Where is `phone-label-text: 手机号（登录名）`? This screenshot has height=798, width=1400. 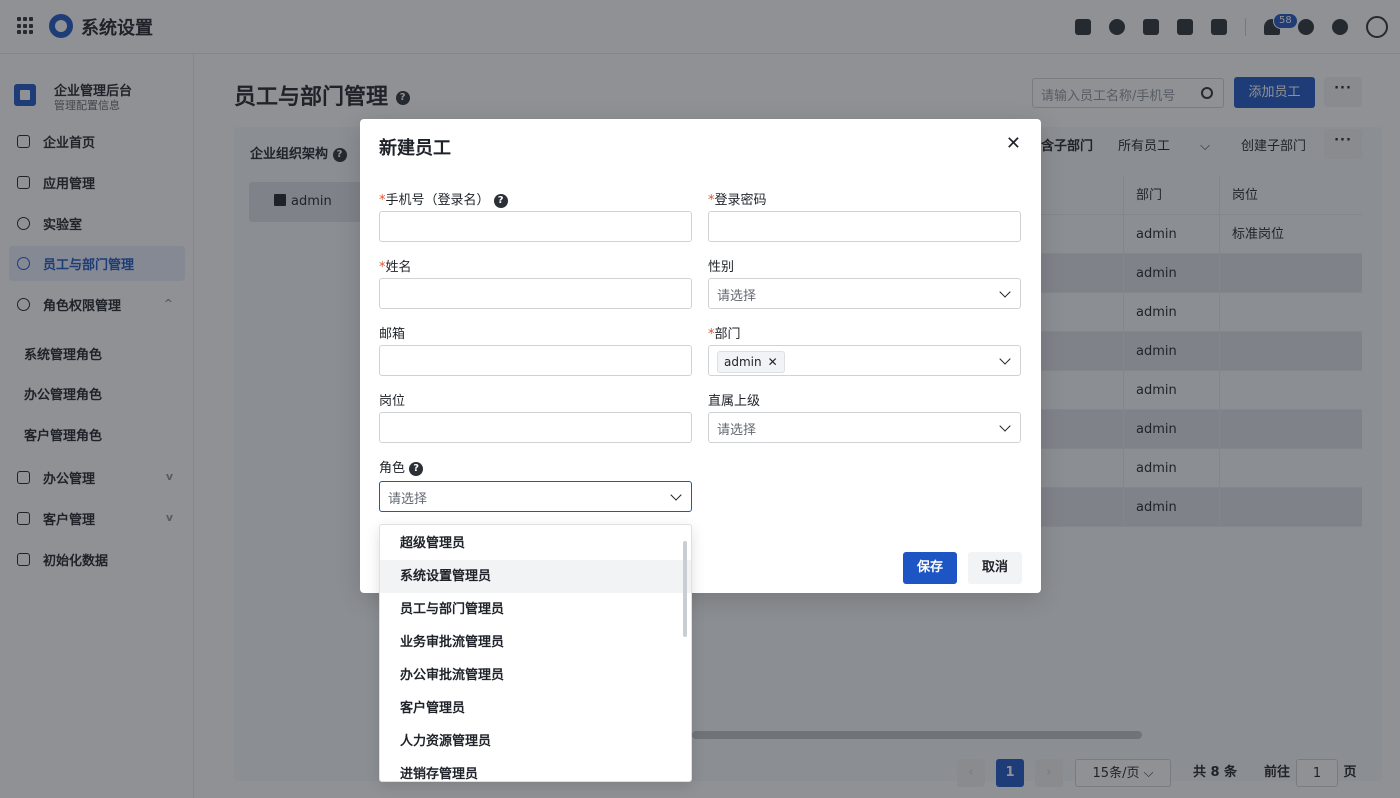 phone-label-text: 手机号（登录名） is located at coordinates (437, 200).